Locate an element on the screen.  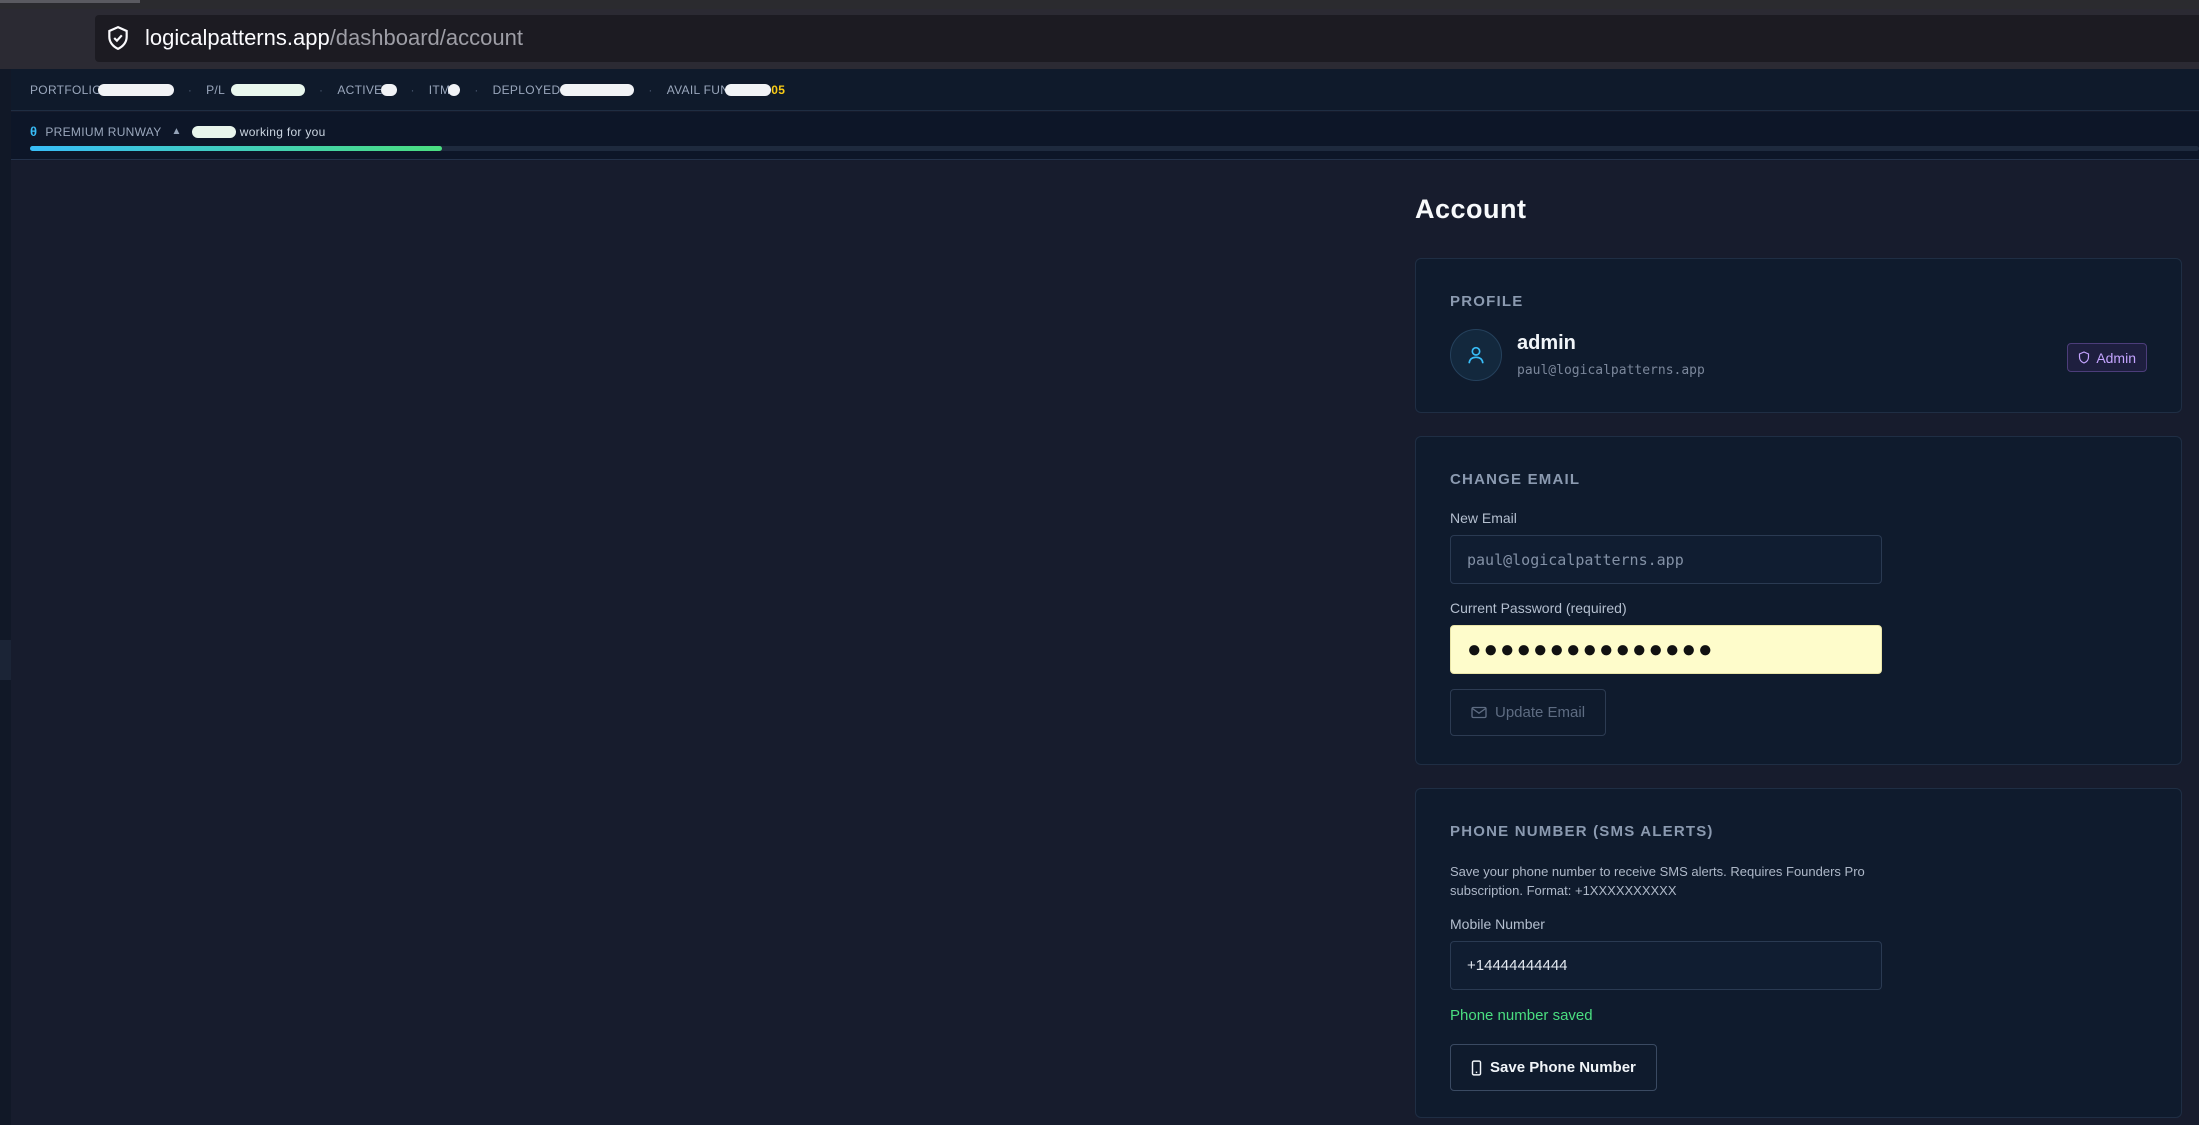
premium-runway-bar: θ PREMIUM RUNWAY ▲ working for you is located at coordinates (1105, 136).